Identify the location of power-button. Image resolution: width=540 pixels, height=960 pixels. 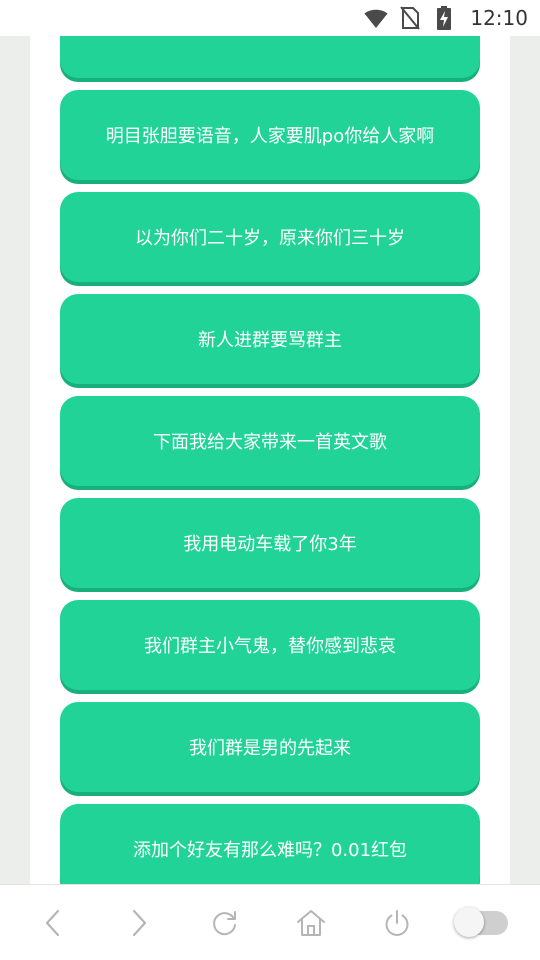
(397, 923).